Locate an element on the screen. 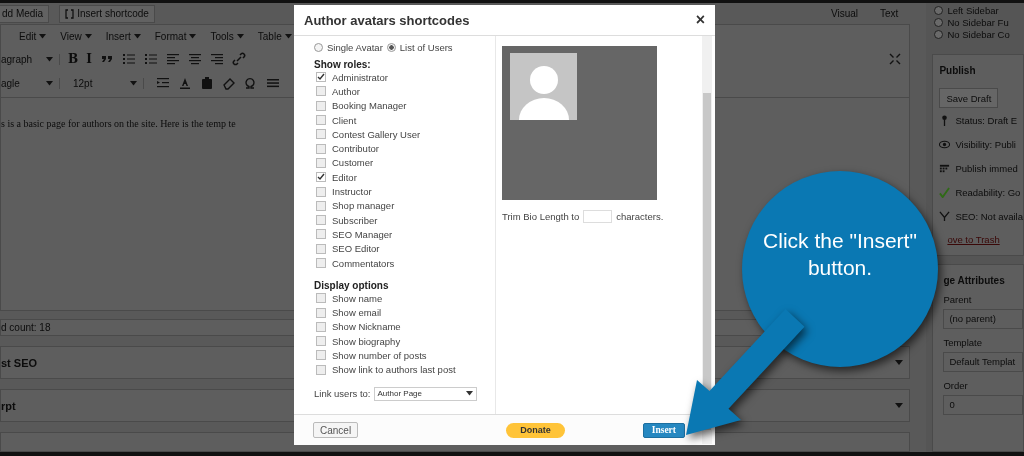 The width and height of the screenshot is (1024, 456). field-label: Template is located at coordinates (963, 342).